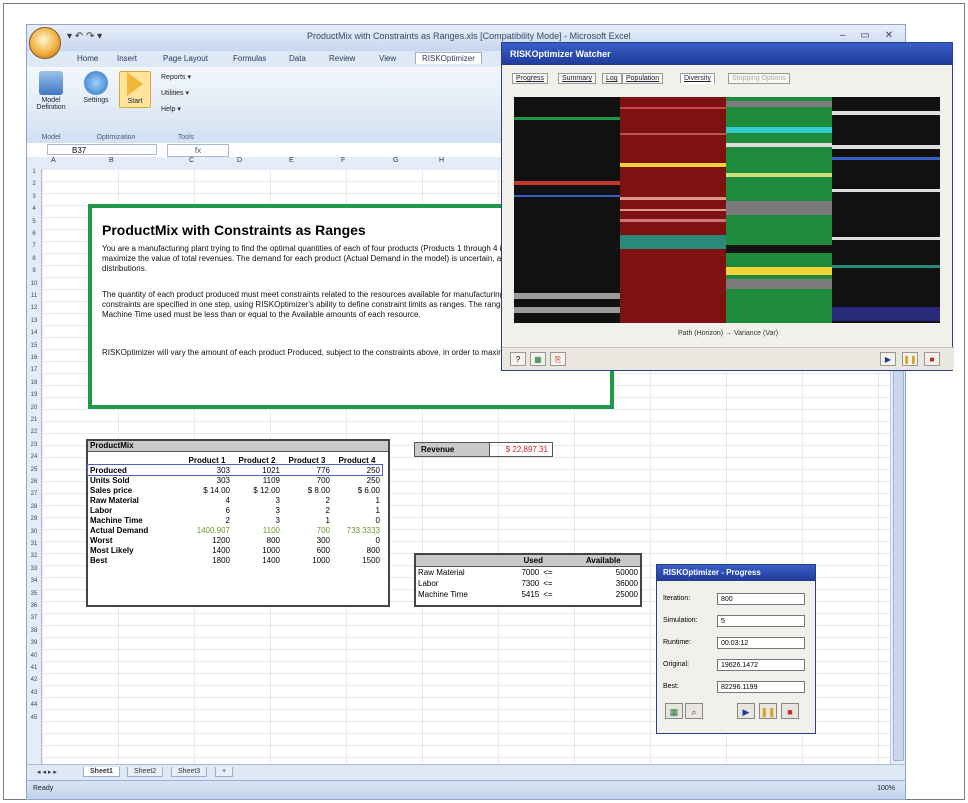 Image resolution: width=968 pixels, height=803 pixels. Describe the element at coordinates (34, 209) in the screenshot. I see `row-header: 4` at that location.